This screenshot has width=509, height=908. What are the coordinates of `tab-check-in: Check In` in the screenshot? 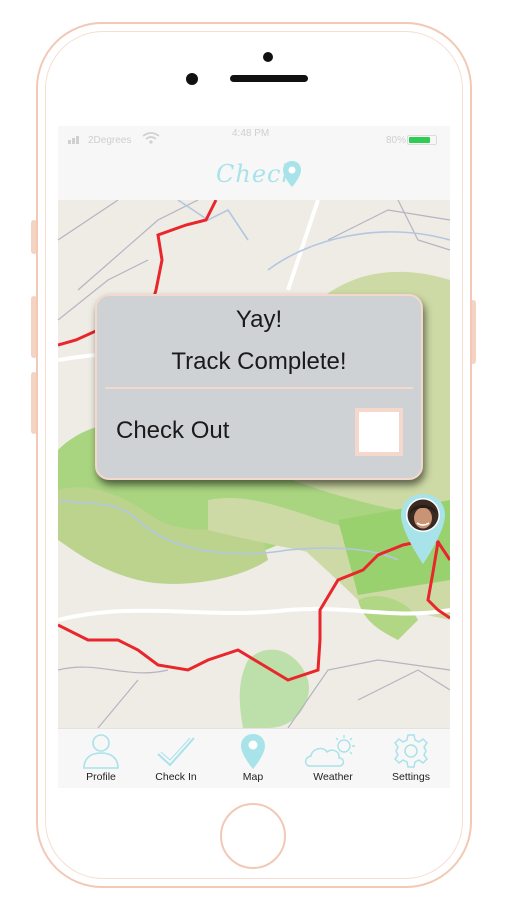 It's located at (176, 758).